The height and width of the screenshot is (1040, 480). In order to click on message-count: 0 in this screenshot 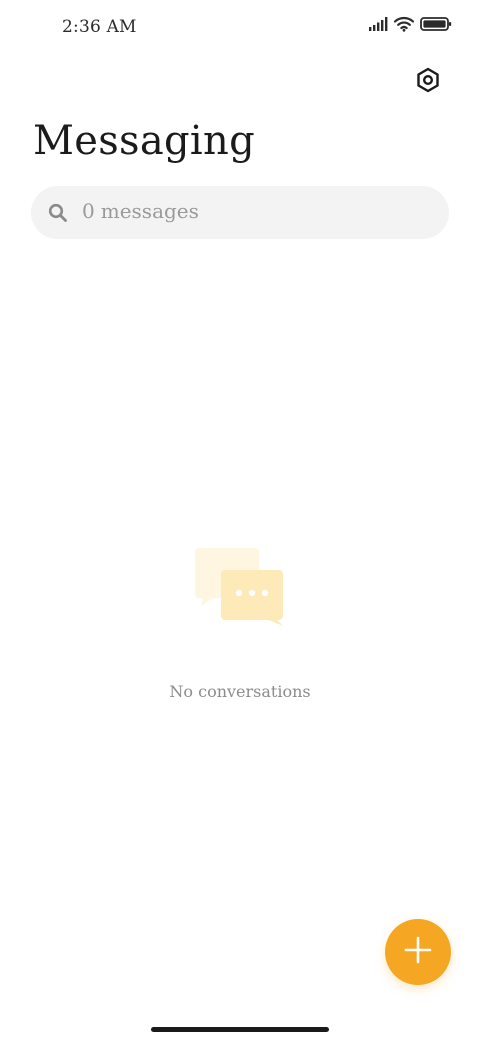, I will do `click(88, 211)`.